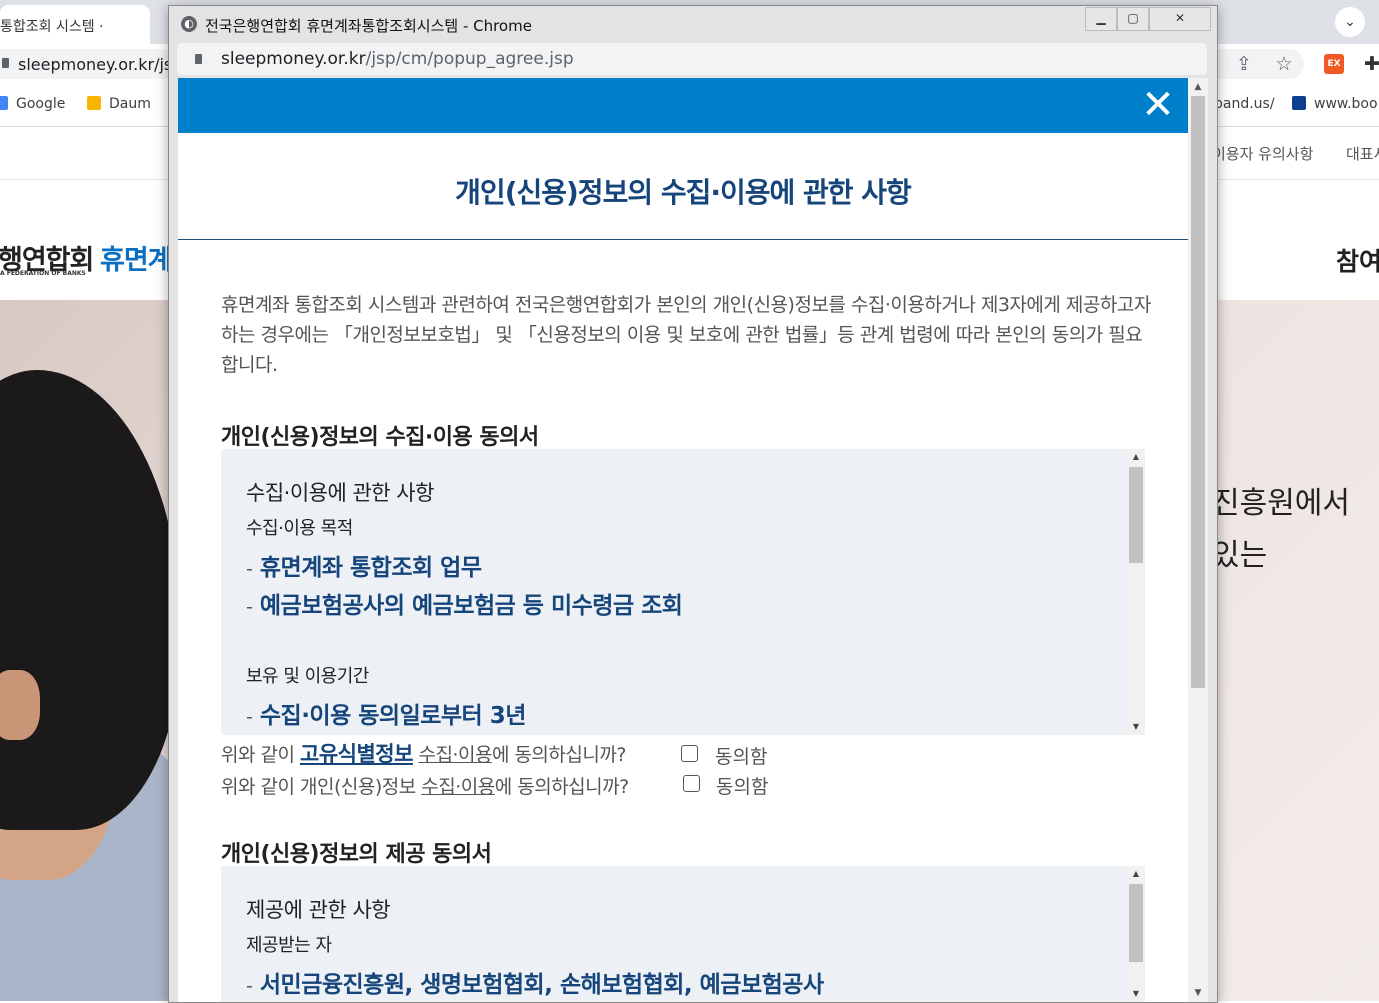 This screenshot has width=1379, height=1003. I want to click on bookmark-band: band.us/, so click(1244, 104).